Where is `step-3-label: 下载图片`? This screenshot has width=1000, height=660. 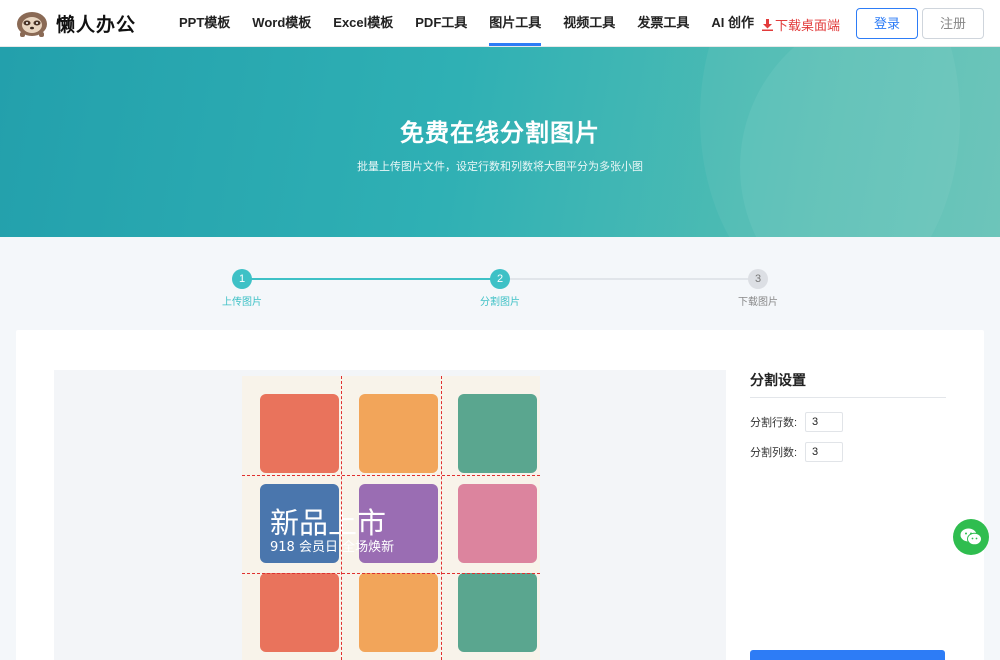
step-3-label: 下载图片 is located at coordinates (758, 302).